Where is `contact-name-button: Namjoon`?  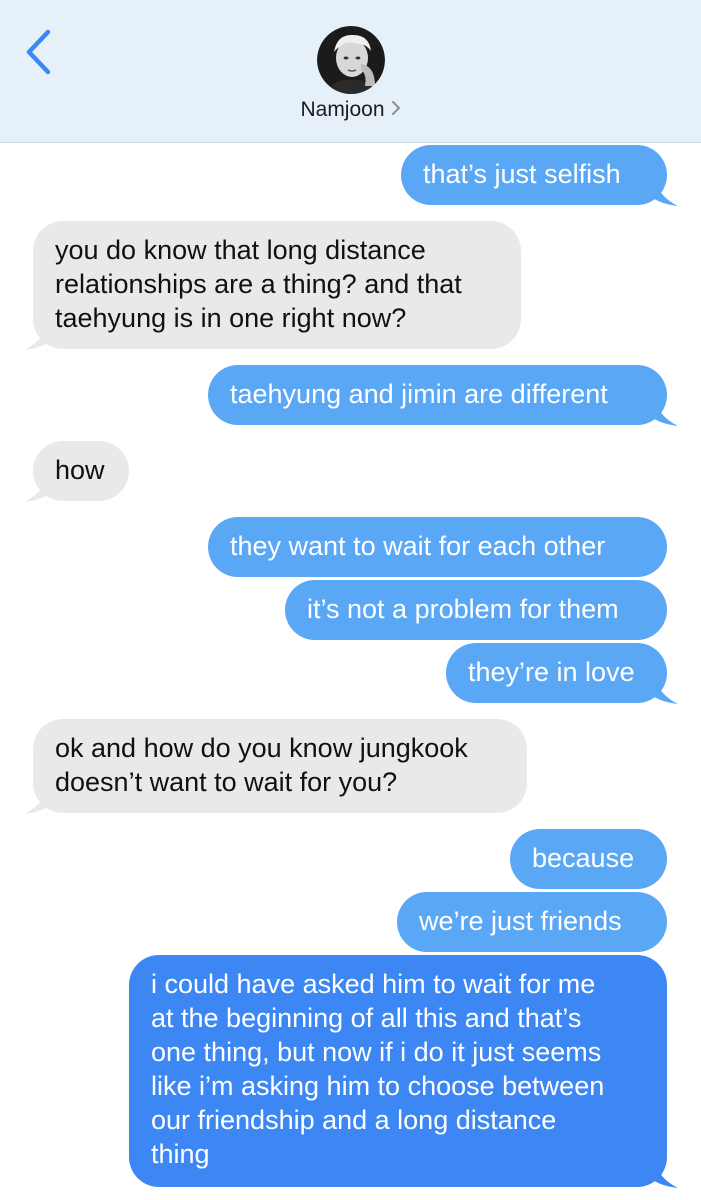 contact-name-button: Namjoon is located at coordinates (350, 110).